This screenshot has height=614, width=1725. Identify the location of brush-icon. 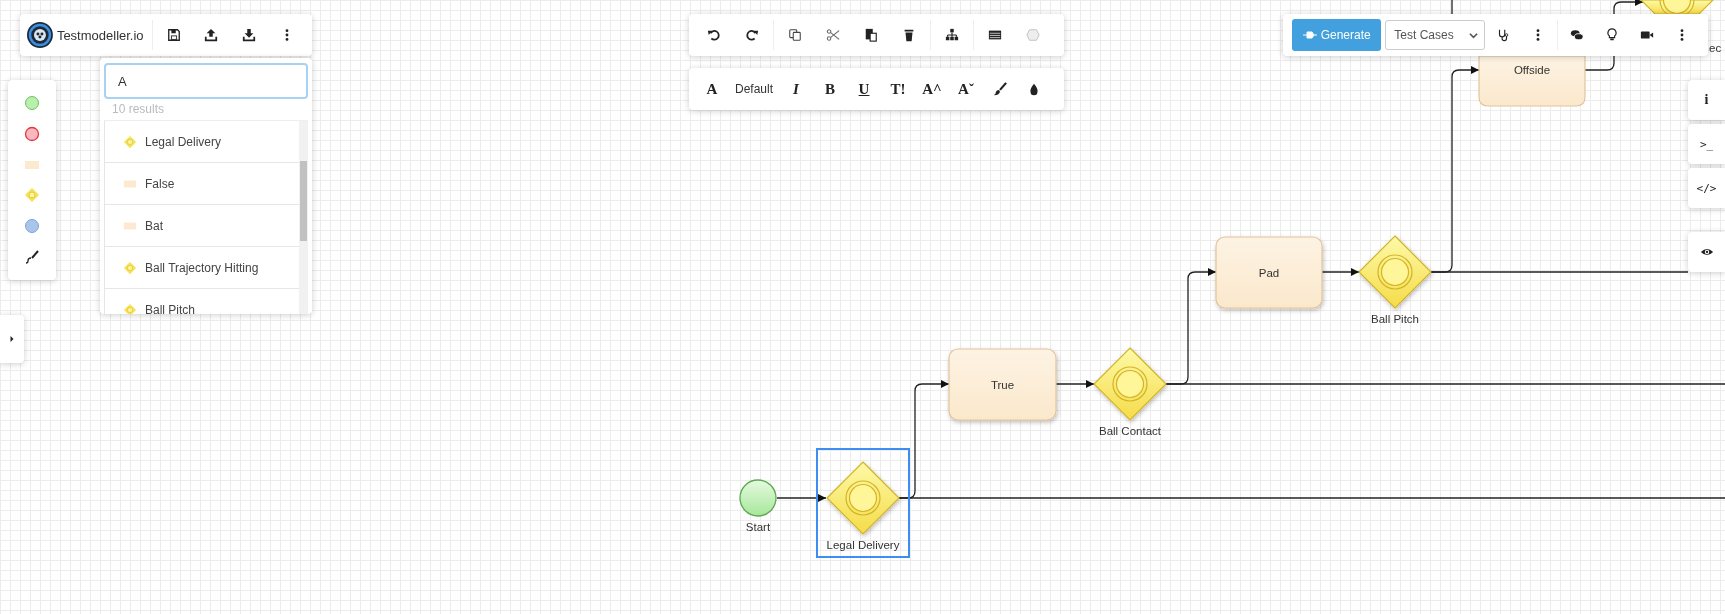
(32, 256).